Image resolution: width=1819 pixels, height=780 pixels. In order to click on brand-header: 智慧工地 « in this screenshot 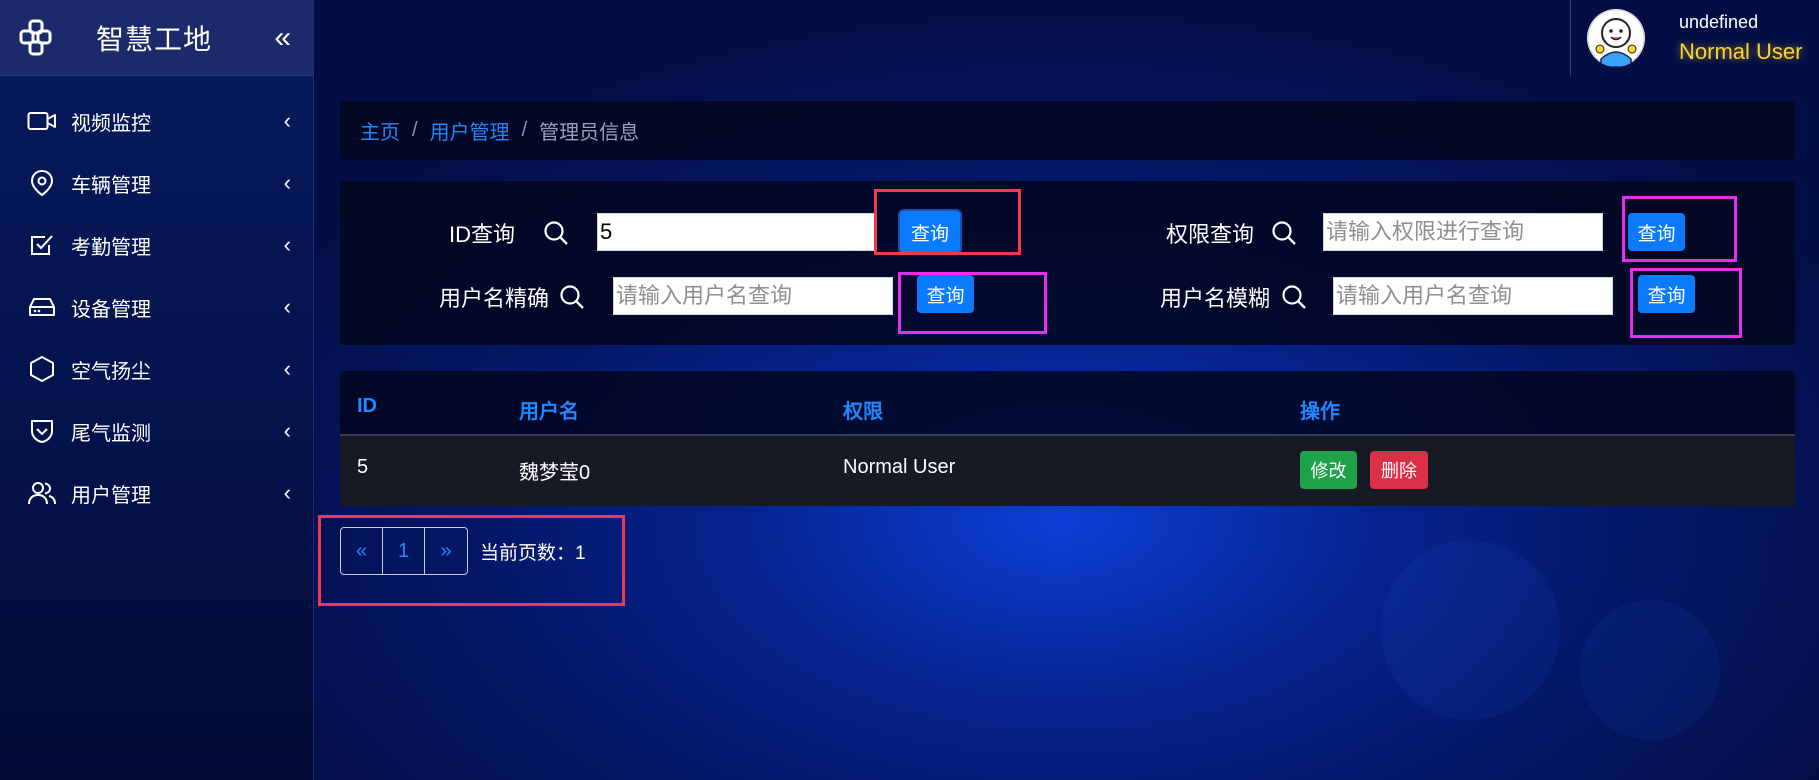, I will do `click(156, 38)`.